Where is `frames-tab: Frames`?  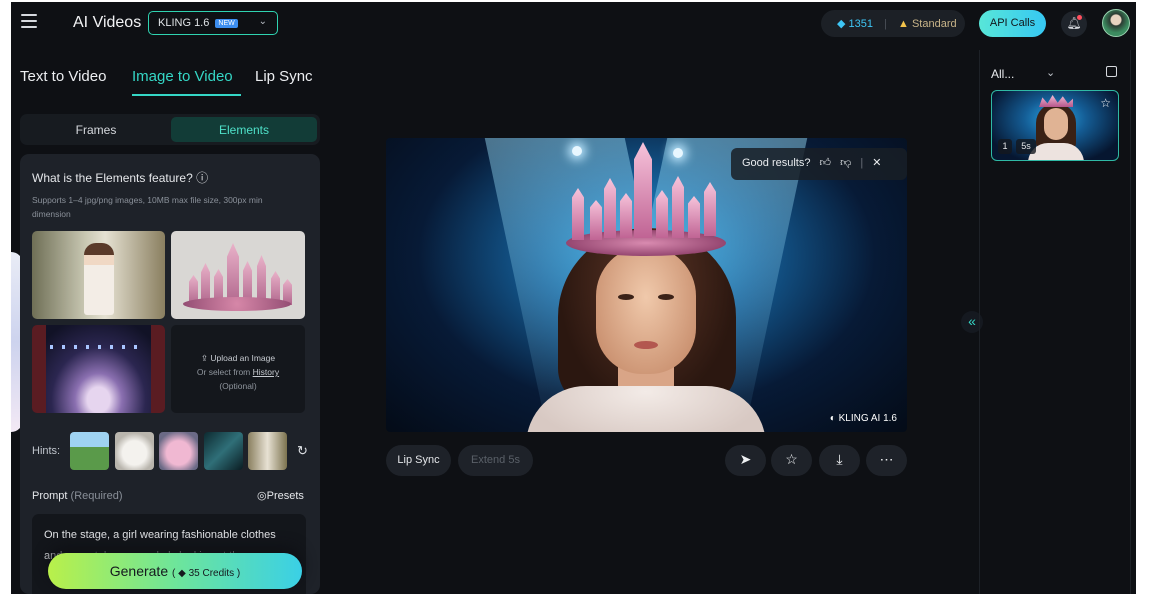
frames-tab: Frames is located at coordinates (96, 129).